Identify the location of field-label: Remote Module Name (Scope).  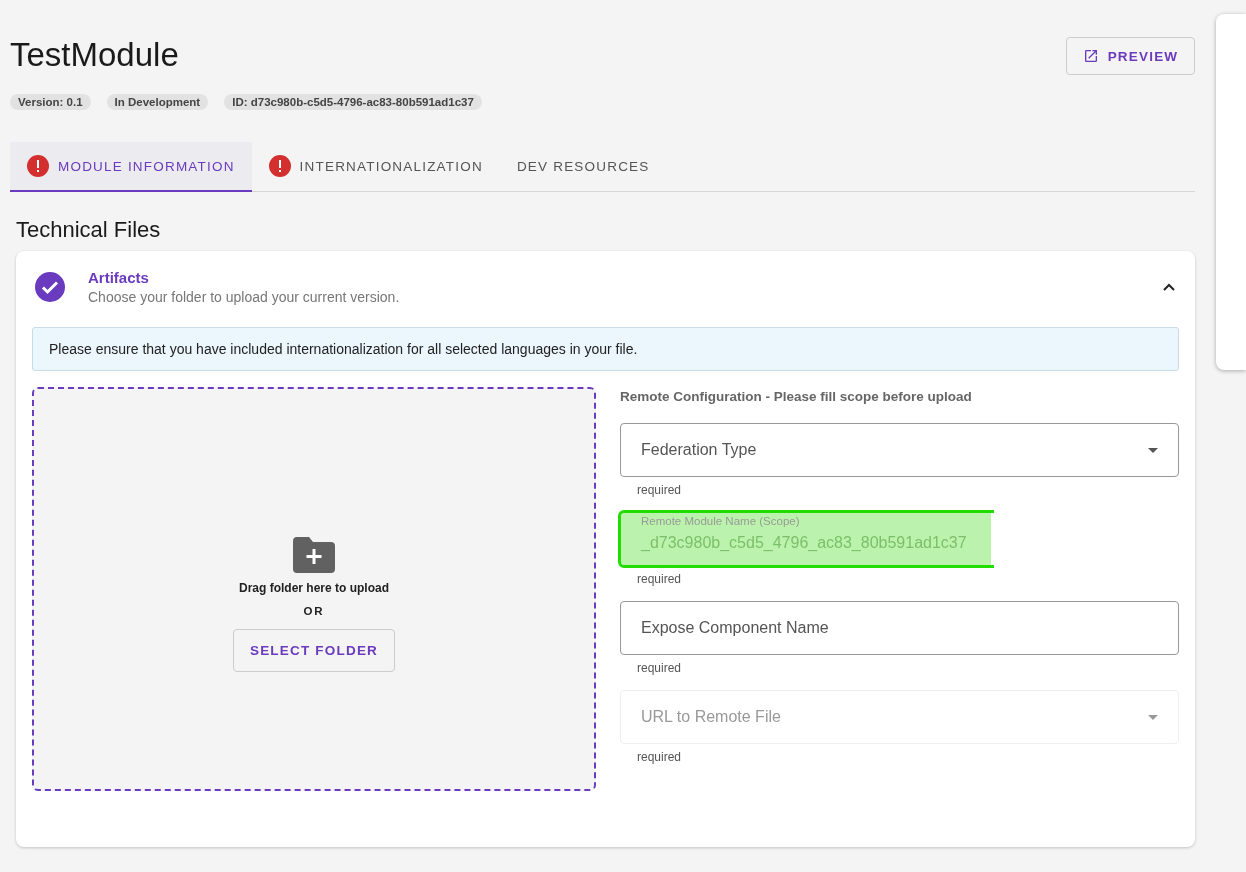
(720, 521).